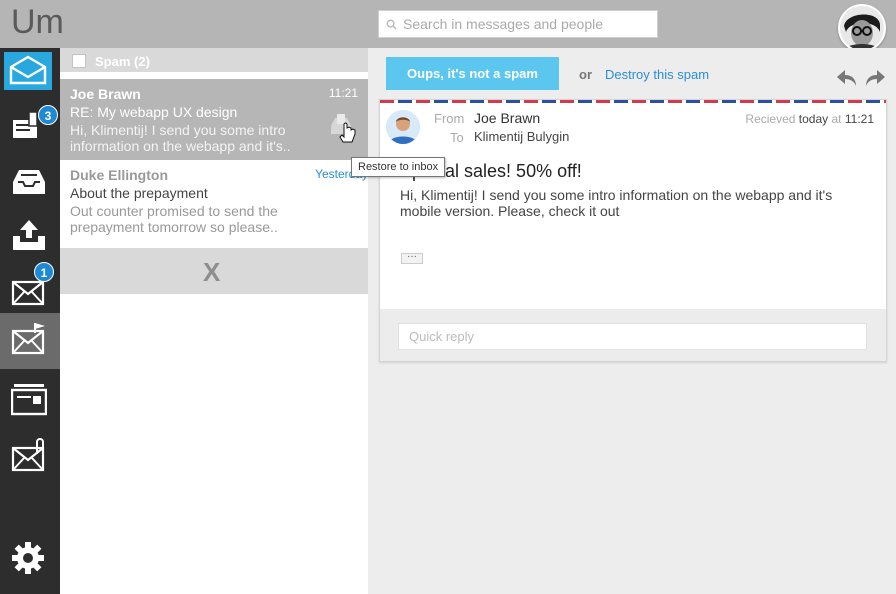 The image size is (896, 594). I want to click on upload-tray-icon, so click(29, 235).